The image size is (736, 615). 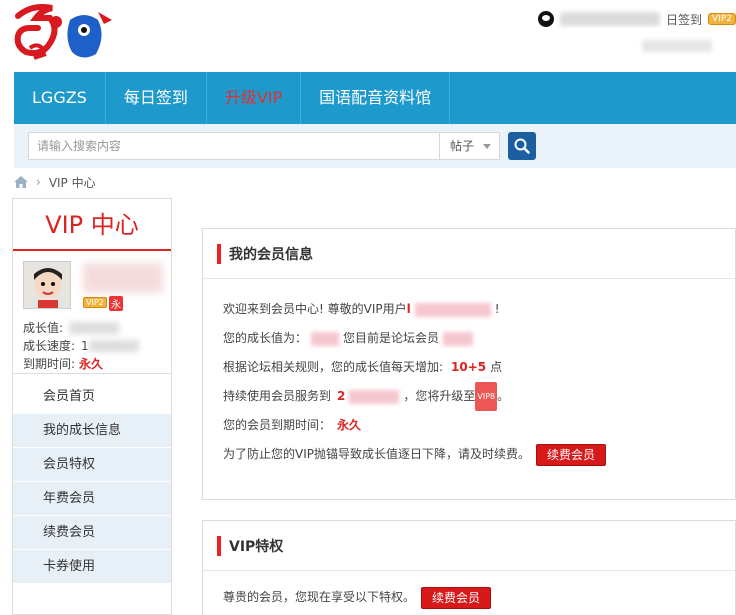 What do you see at coordinates (271, 254) in the screenshot?
I see `panel-title: 我的会员信息` at bounding box center [271, 254].